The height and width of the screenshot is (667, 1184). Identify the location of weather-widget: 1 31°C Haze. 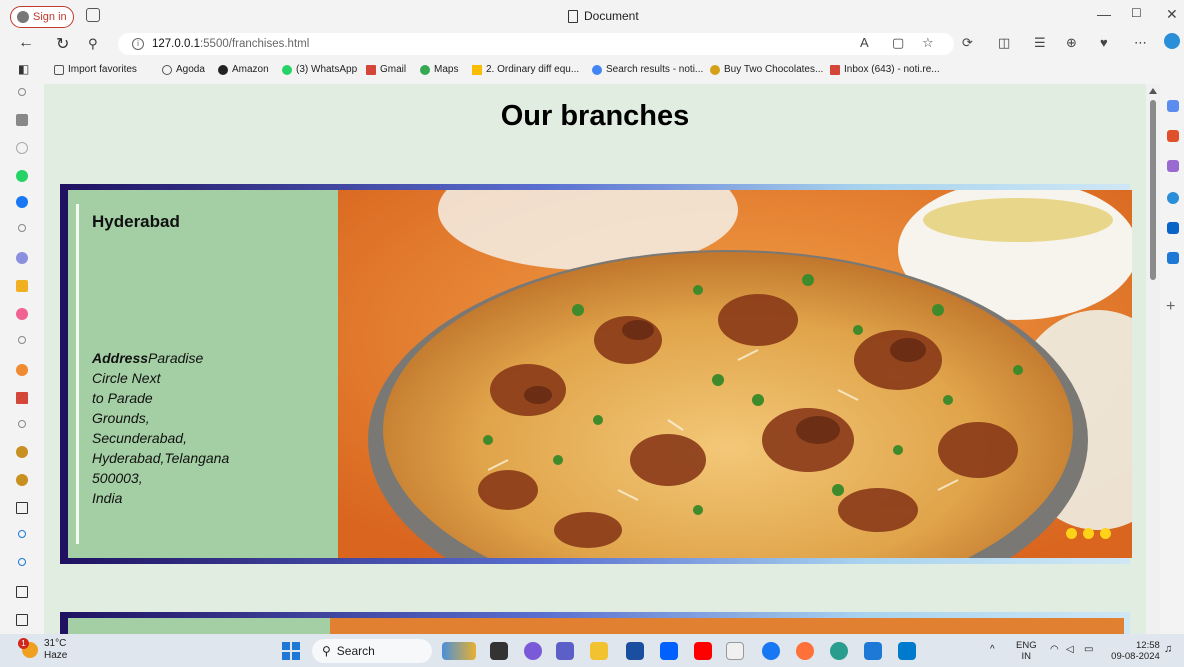
(42, 650).